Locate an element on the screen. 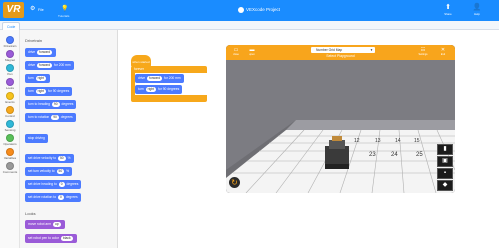 This screenshot has width=499, height=248. grid-number: 25 is located at coordinates (419, 155).